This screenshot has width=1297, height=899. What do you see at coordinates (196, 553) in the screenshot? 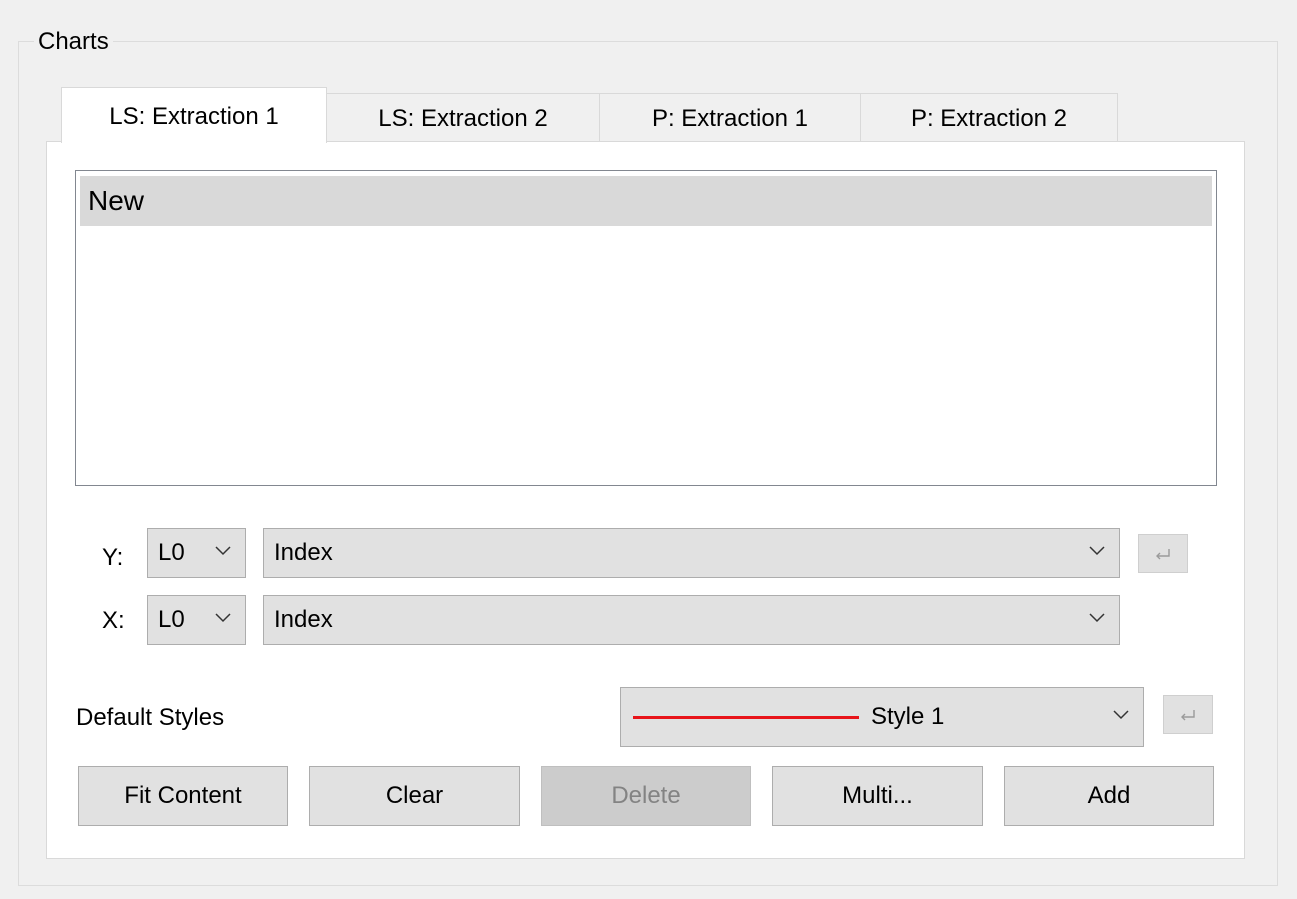
I see `y-level-select: L0` at bounding box center [196, 553].